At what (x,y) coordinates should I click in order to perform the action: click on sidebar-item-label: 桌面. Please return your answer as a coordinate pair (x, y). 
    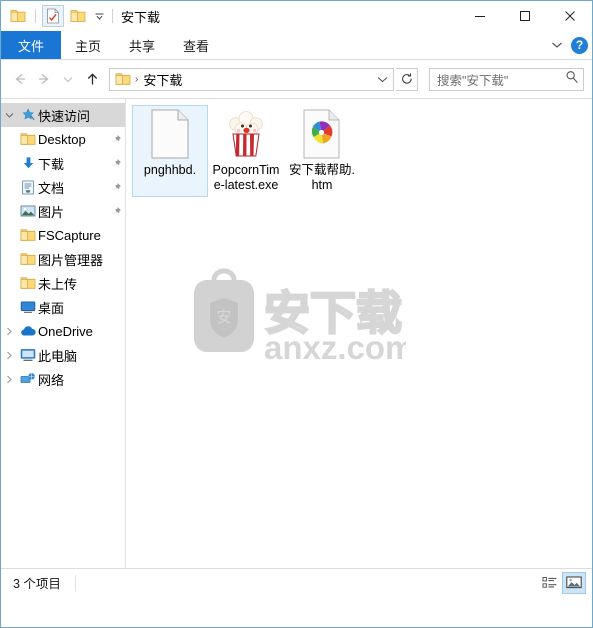
    Looking at the image, I should click on (51, 308).